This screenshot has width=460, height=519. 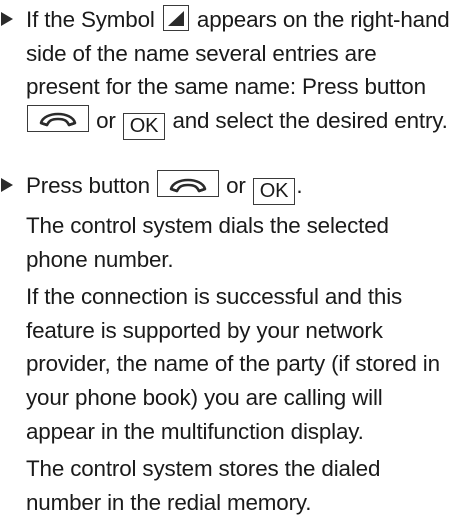 What do you see at coordinates (204, 330) in the screenshot?
I see `connection-paragraph-line-2: feature is supported by your network` at bounding box center [204, 330].